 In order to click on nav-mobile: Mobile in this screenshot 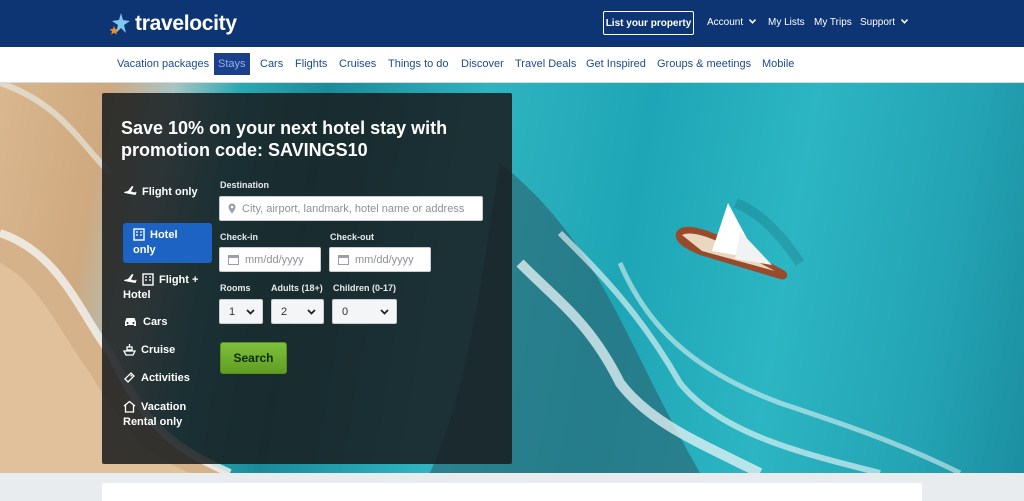, I will do `click(778, 64)`.